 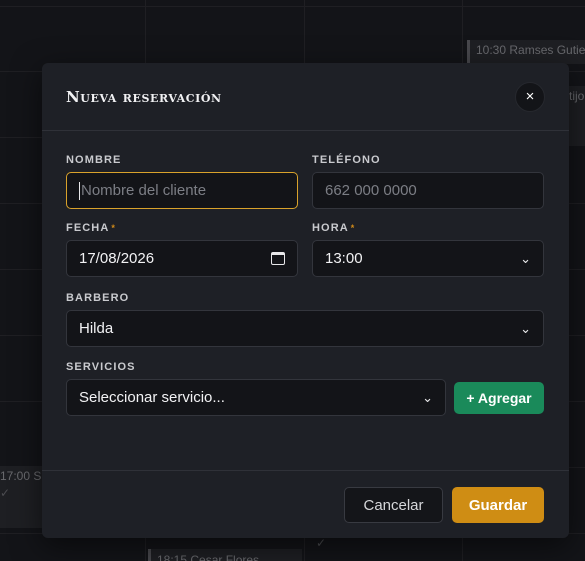 What do you see at coordinates (117, 258) in the screenshot?
I see `fecha-value: 17/08/2026` at bounding box center [117, 258].